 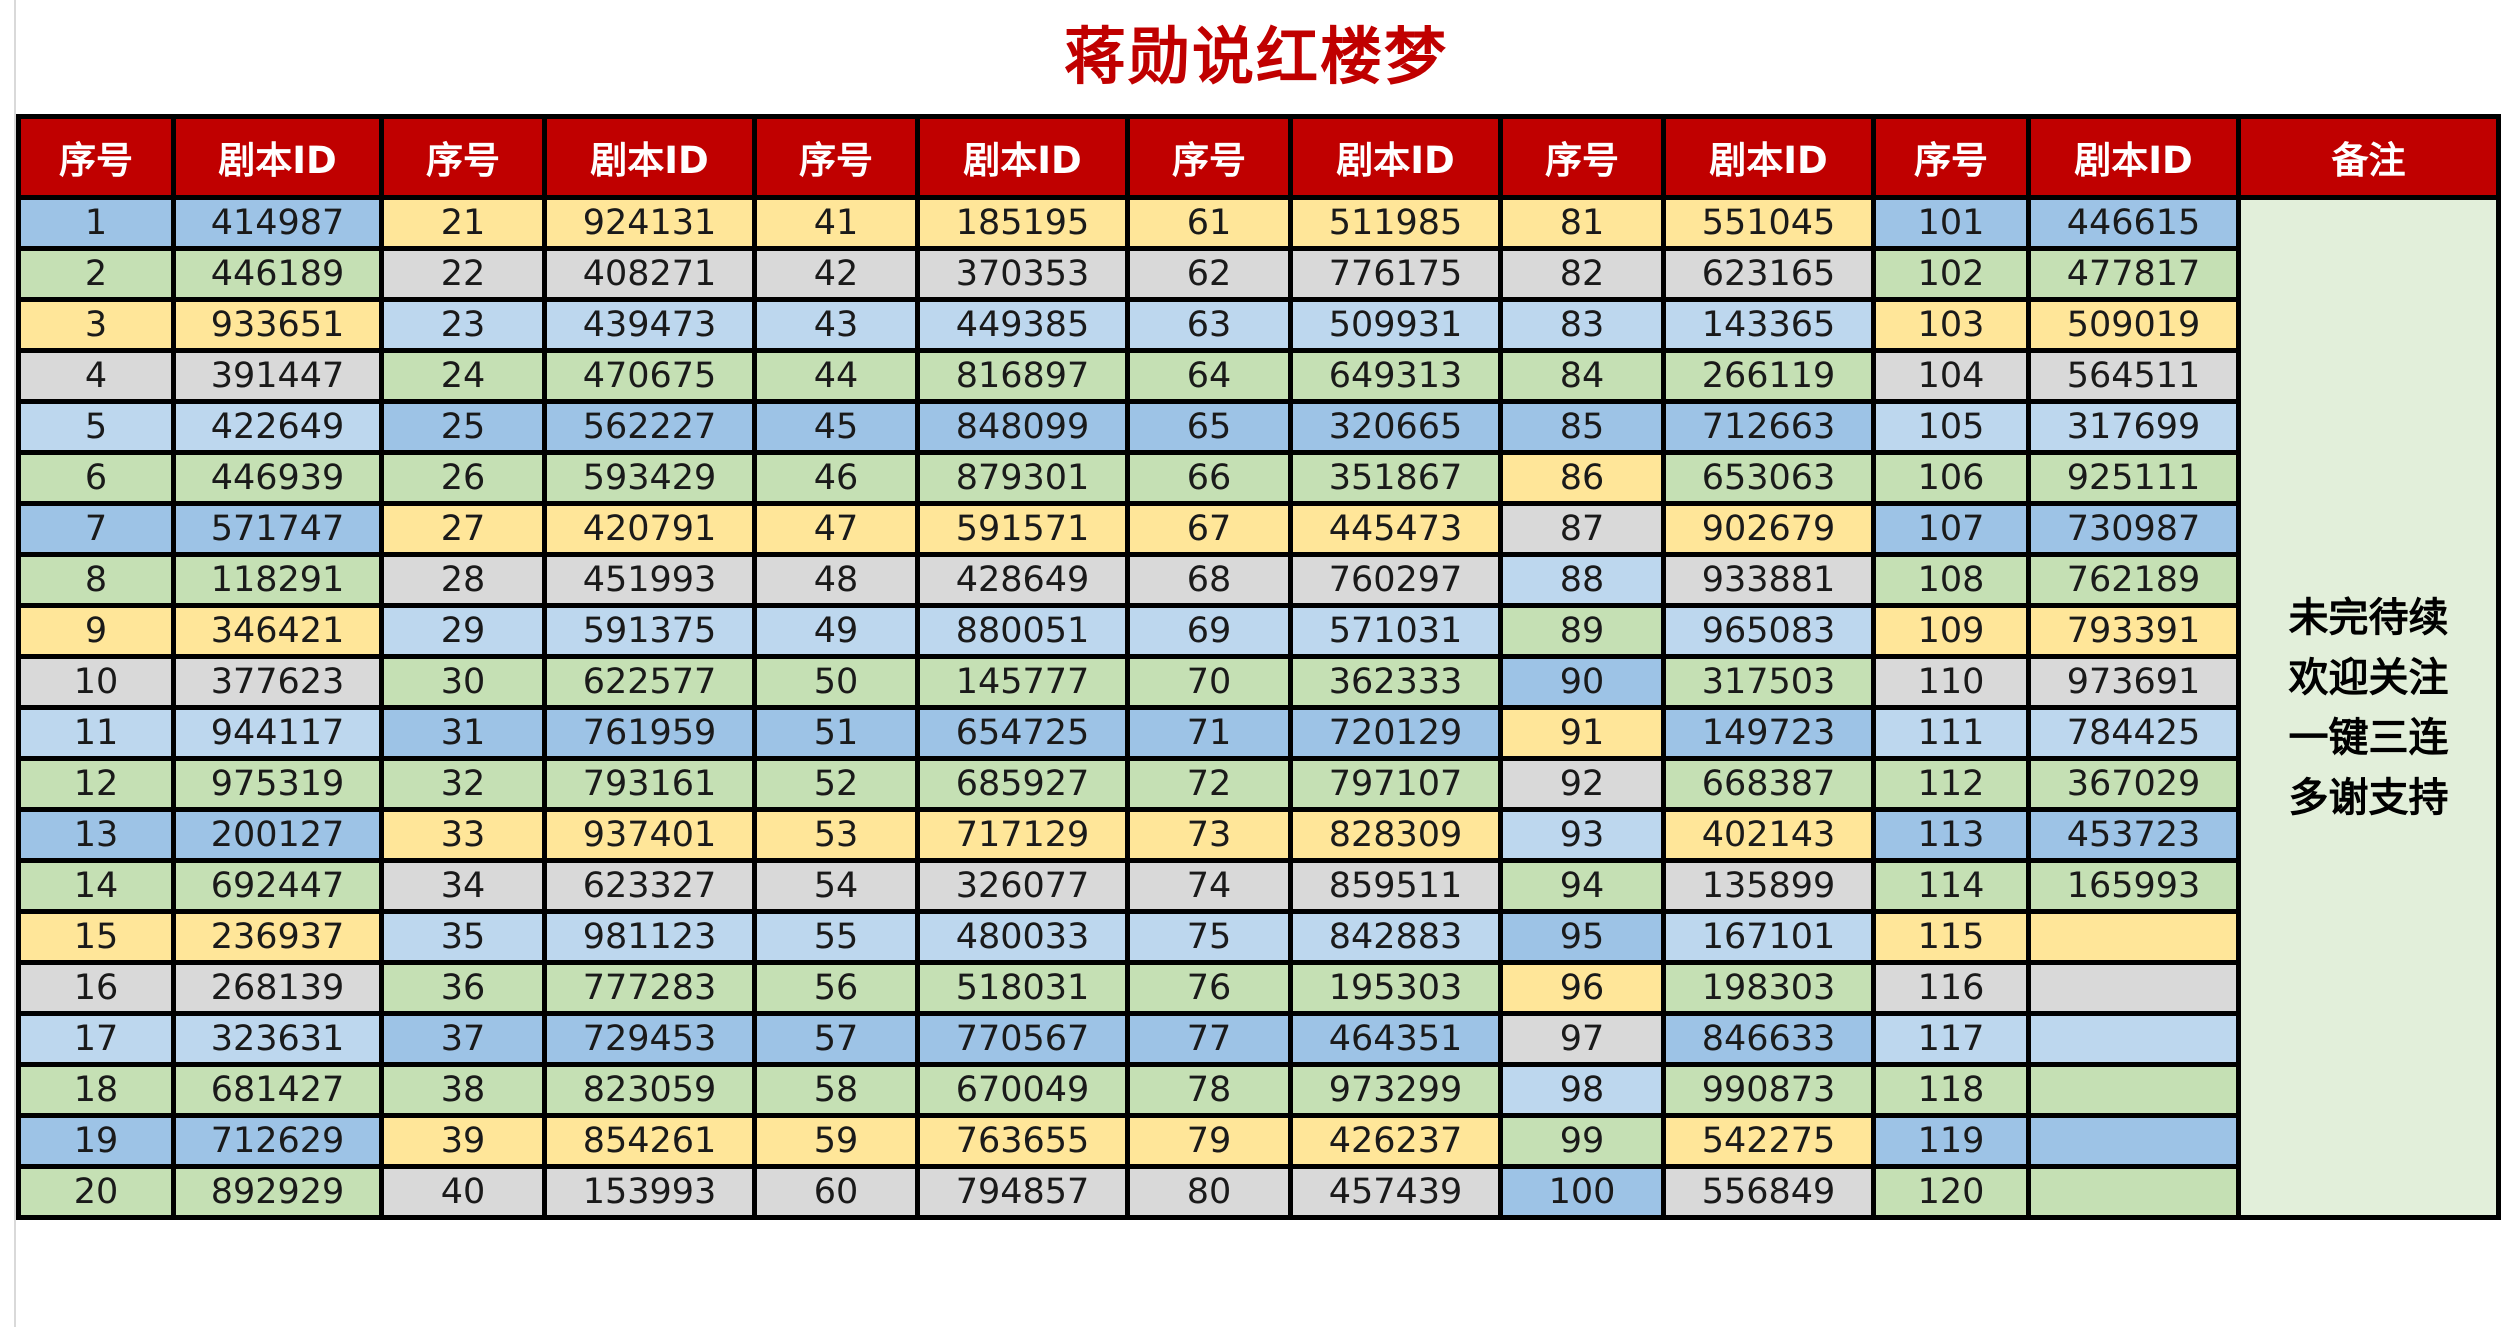 What do you see at coordinates (96, 325) in the screenshot?
I see `seq-cell: 3` at bounding box center [96, 325].